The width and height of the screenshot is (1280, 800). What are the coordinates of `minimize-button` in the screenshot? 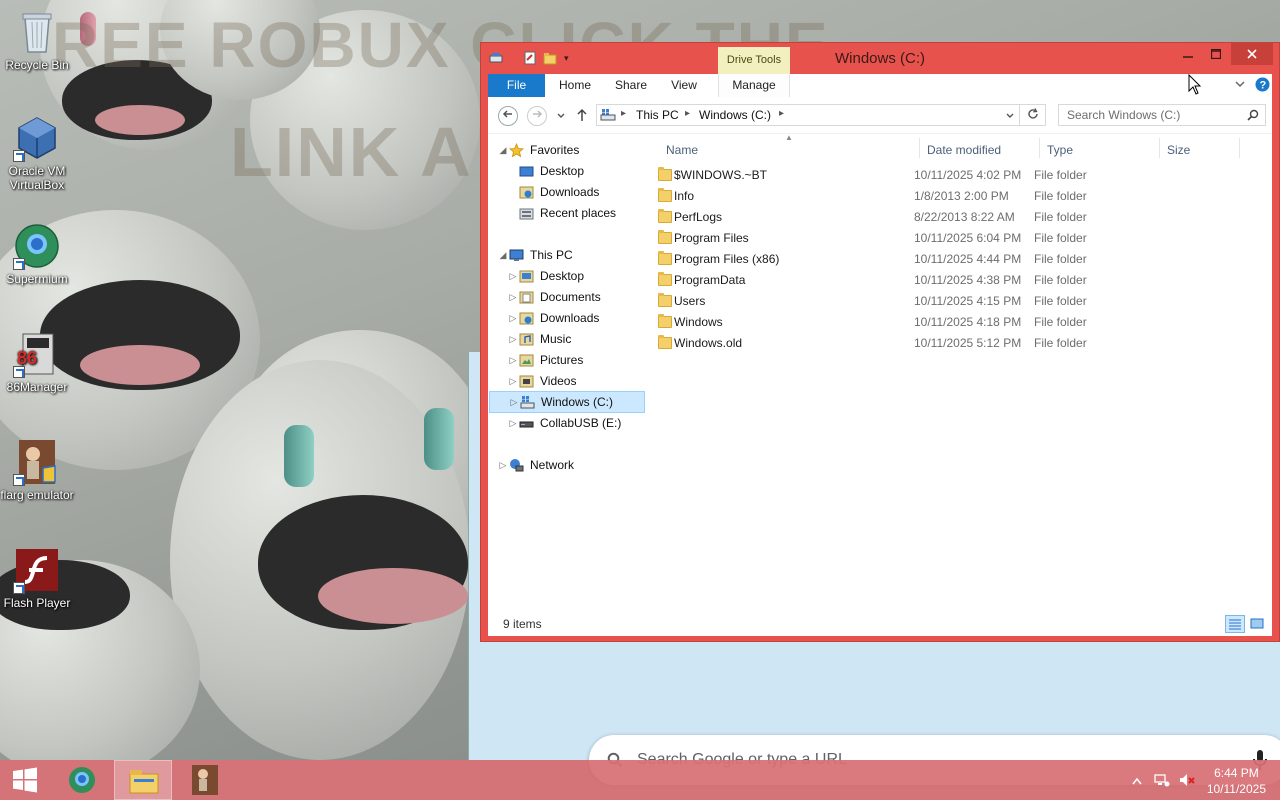 It's located at (1188, 54).